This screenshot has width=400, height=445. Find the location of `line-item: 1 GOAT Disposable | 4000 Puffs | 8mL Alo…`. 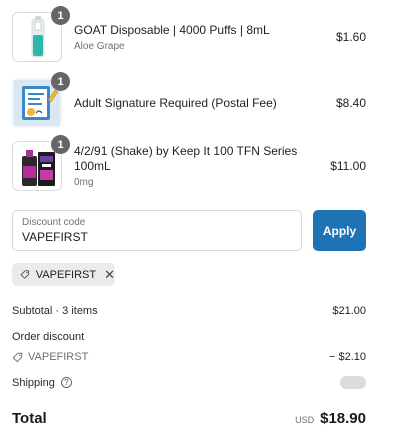

line-item: 1 GOAT Disposable | 4000 Puffs | 8mL Alo… is located at coordinates (200, 35).